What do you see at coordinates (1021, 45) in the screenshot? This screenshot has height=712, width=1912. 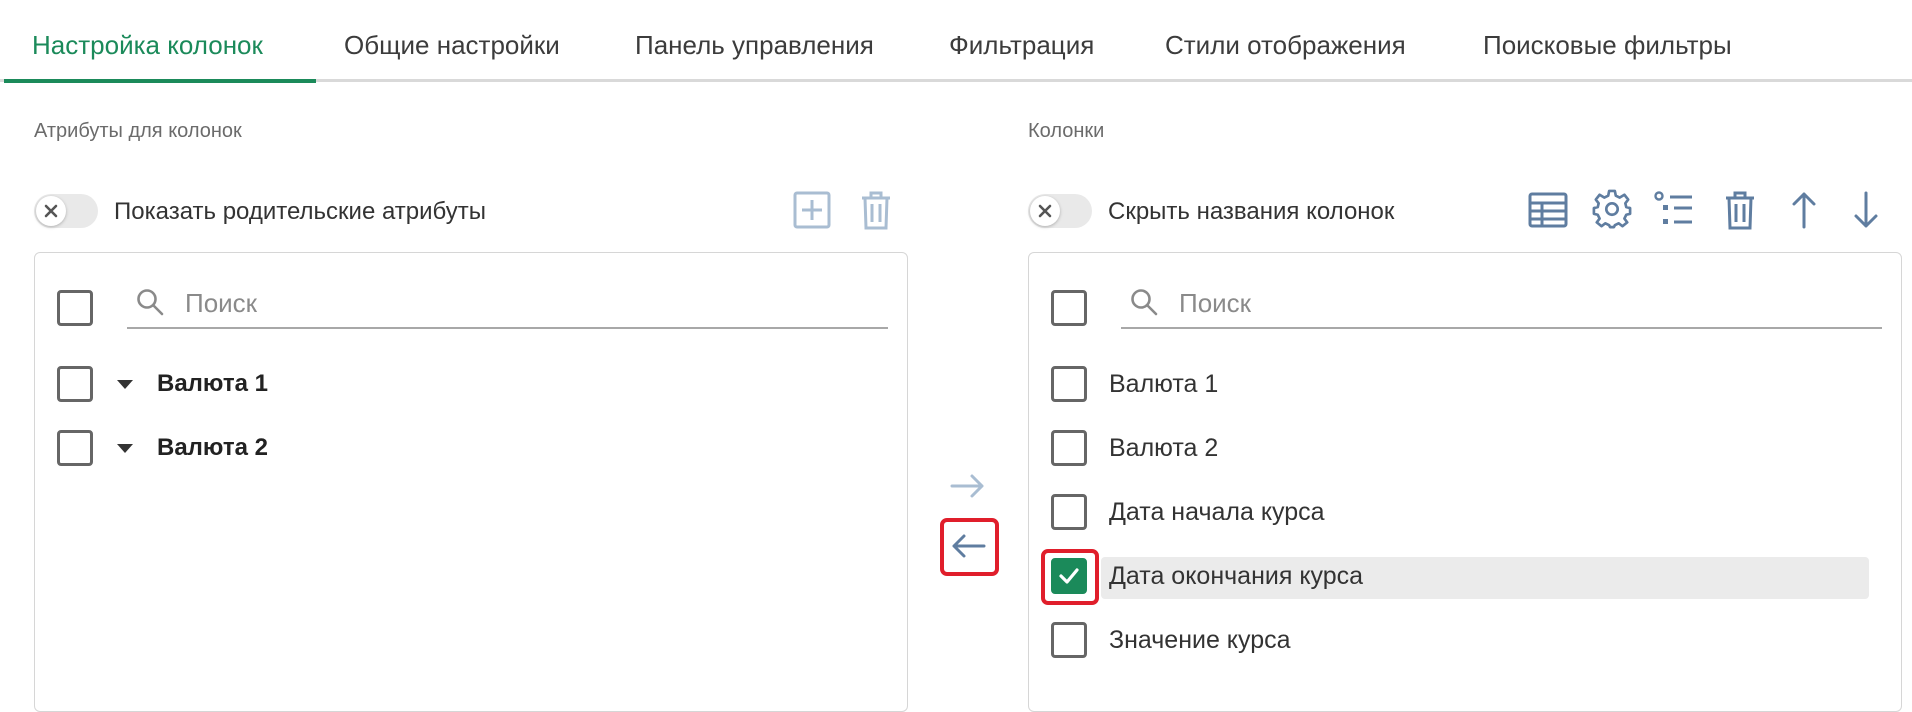 I see `tab-filtering: Фильтрация` at bounding box center [1021, 45].